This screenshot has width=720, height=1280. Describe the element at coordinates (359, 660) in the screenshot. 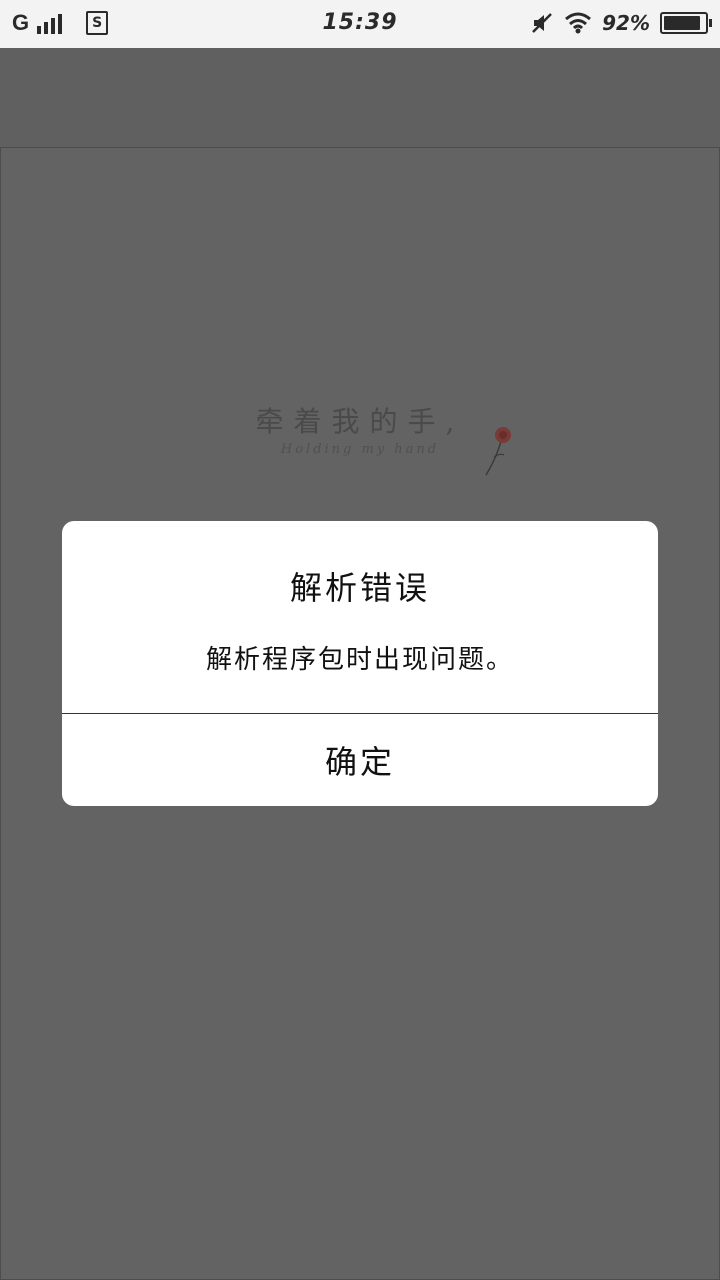

I see `dialog-message: 解析程序包时出现问题。` at that location.